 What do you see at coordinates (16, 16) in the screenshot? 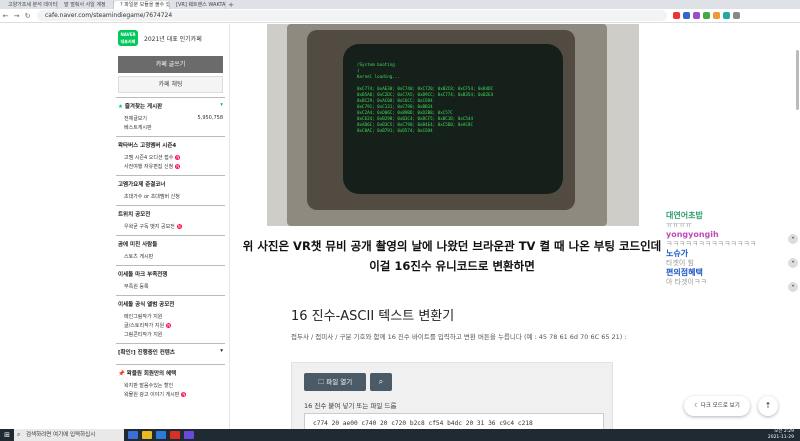
I see `forward-icon: →` at bounding box center [16, 16].